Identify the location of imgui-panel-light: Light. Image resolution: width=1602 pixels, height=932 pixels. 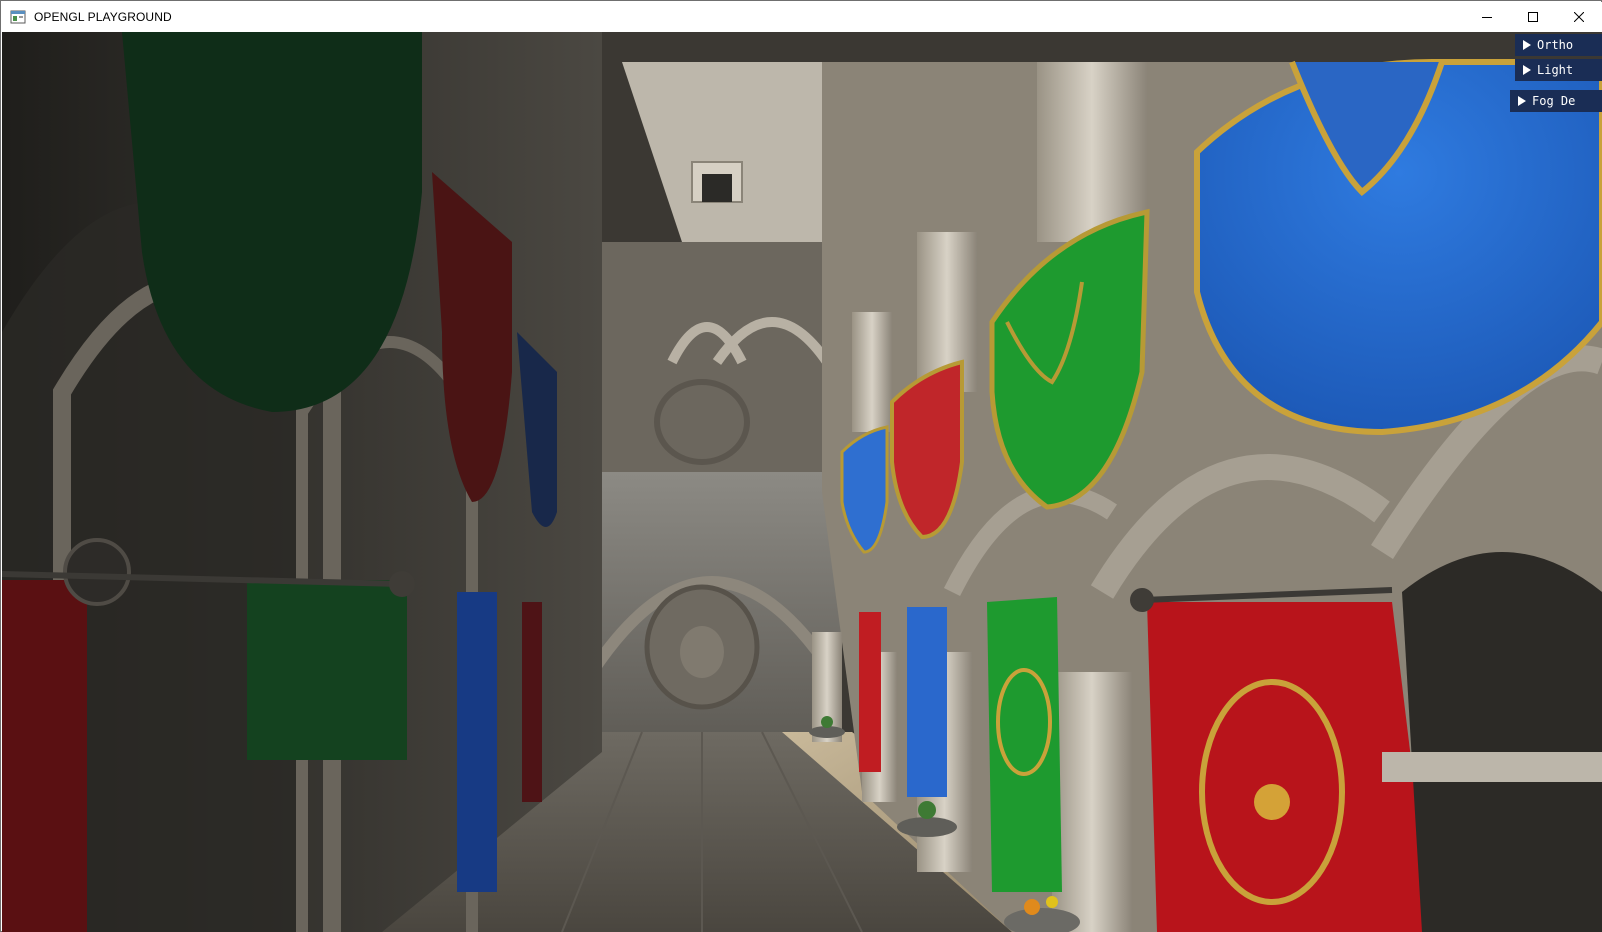
(1558, 70).